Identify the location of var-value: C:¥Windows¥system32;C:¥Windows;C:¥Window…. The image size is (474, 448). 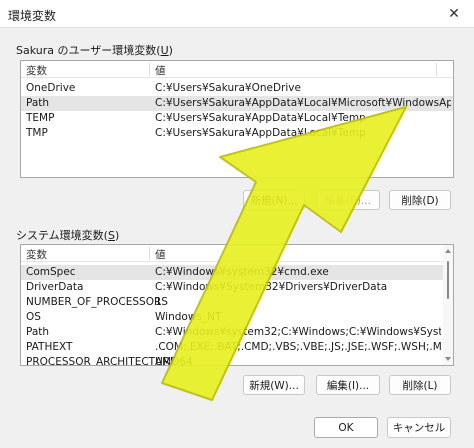
(298, 332).